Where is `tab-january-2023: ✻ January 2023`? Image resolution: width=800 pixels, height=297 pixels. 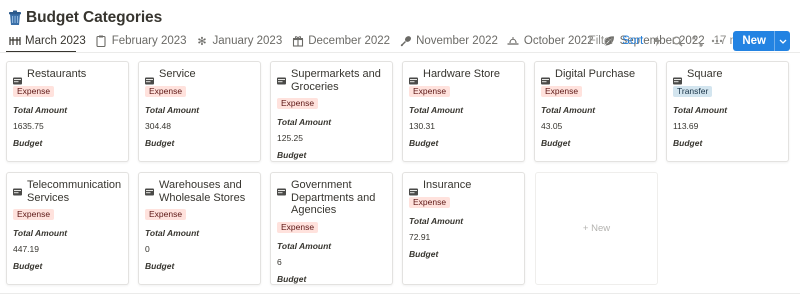
tab-january-2023: ✻ January 2023 is located at coordinates (239, 41).